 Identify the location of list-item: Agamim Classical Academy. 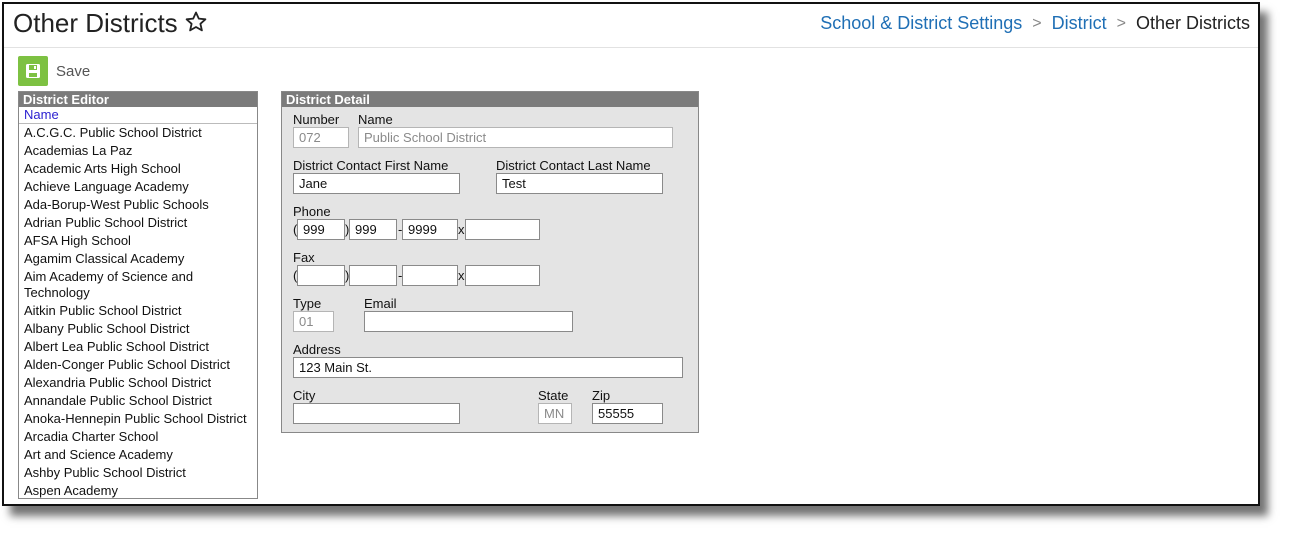
(138, 259).